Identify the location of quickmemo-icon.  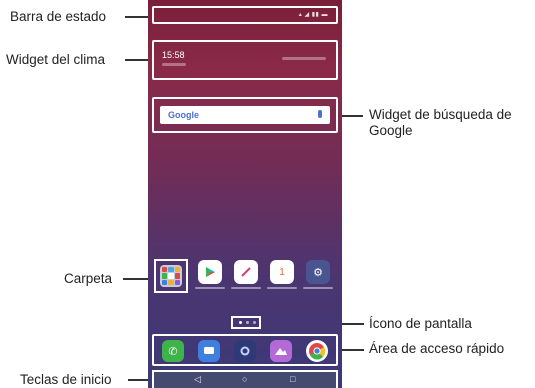
(246, 272).